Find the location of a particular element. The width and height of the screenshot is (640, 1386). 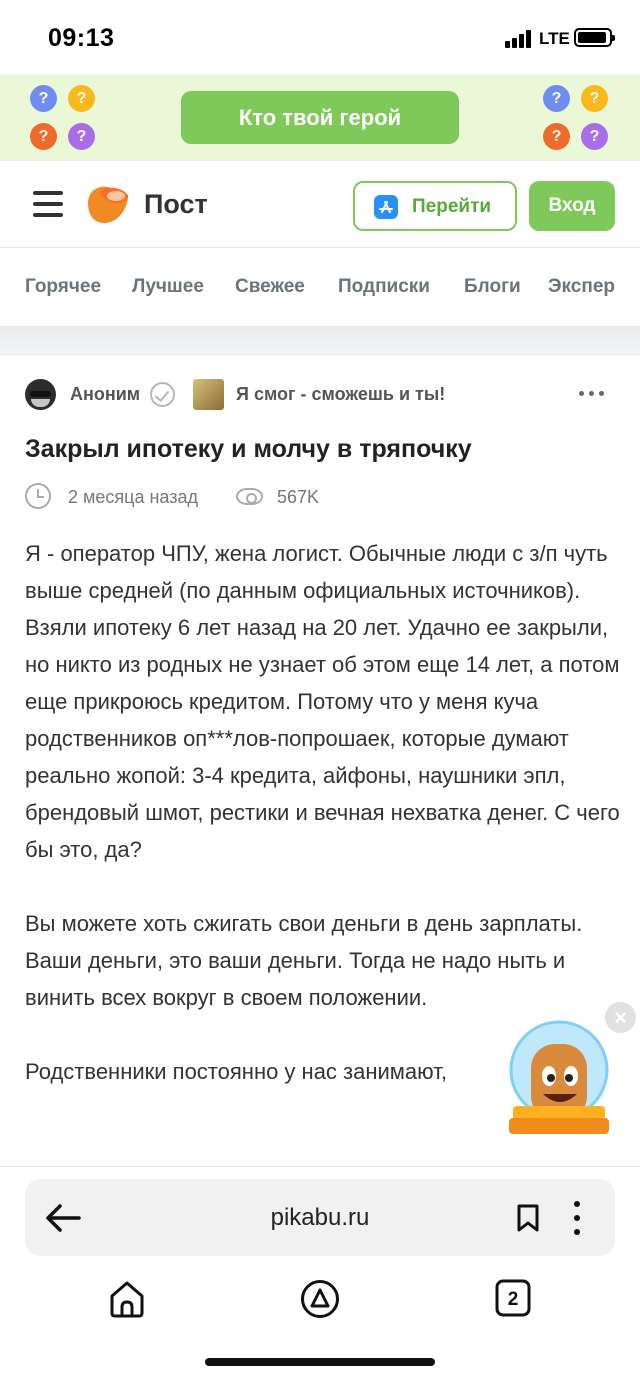

home-icon is located at coordinates (127, 1299).